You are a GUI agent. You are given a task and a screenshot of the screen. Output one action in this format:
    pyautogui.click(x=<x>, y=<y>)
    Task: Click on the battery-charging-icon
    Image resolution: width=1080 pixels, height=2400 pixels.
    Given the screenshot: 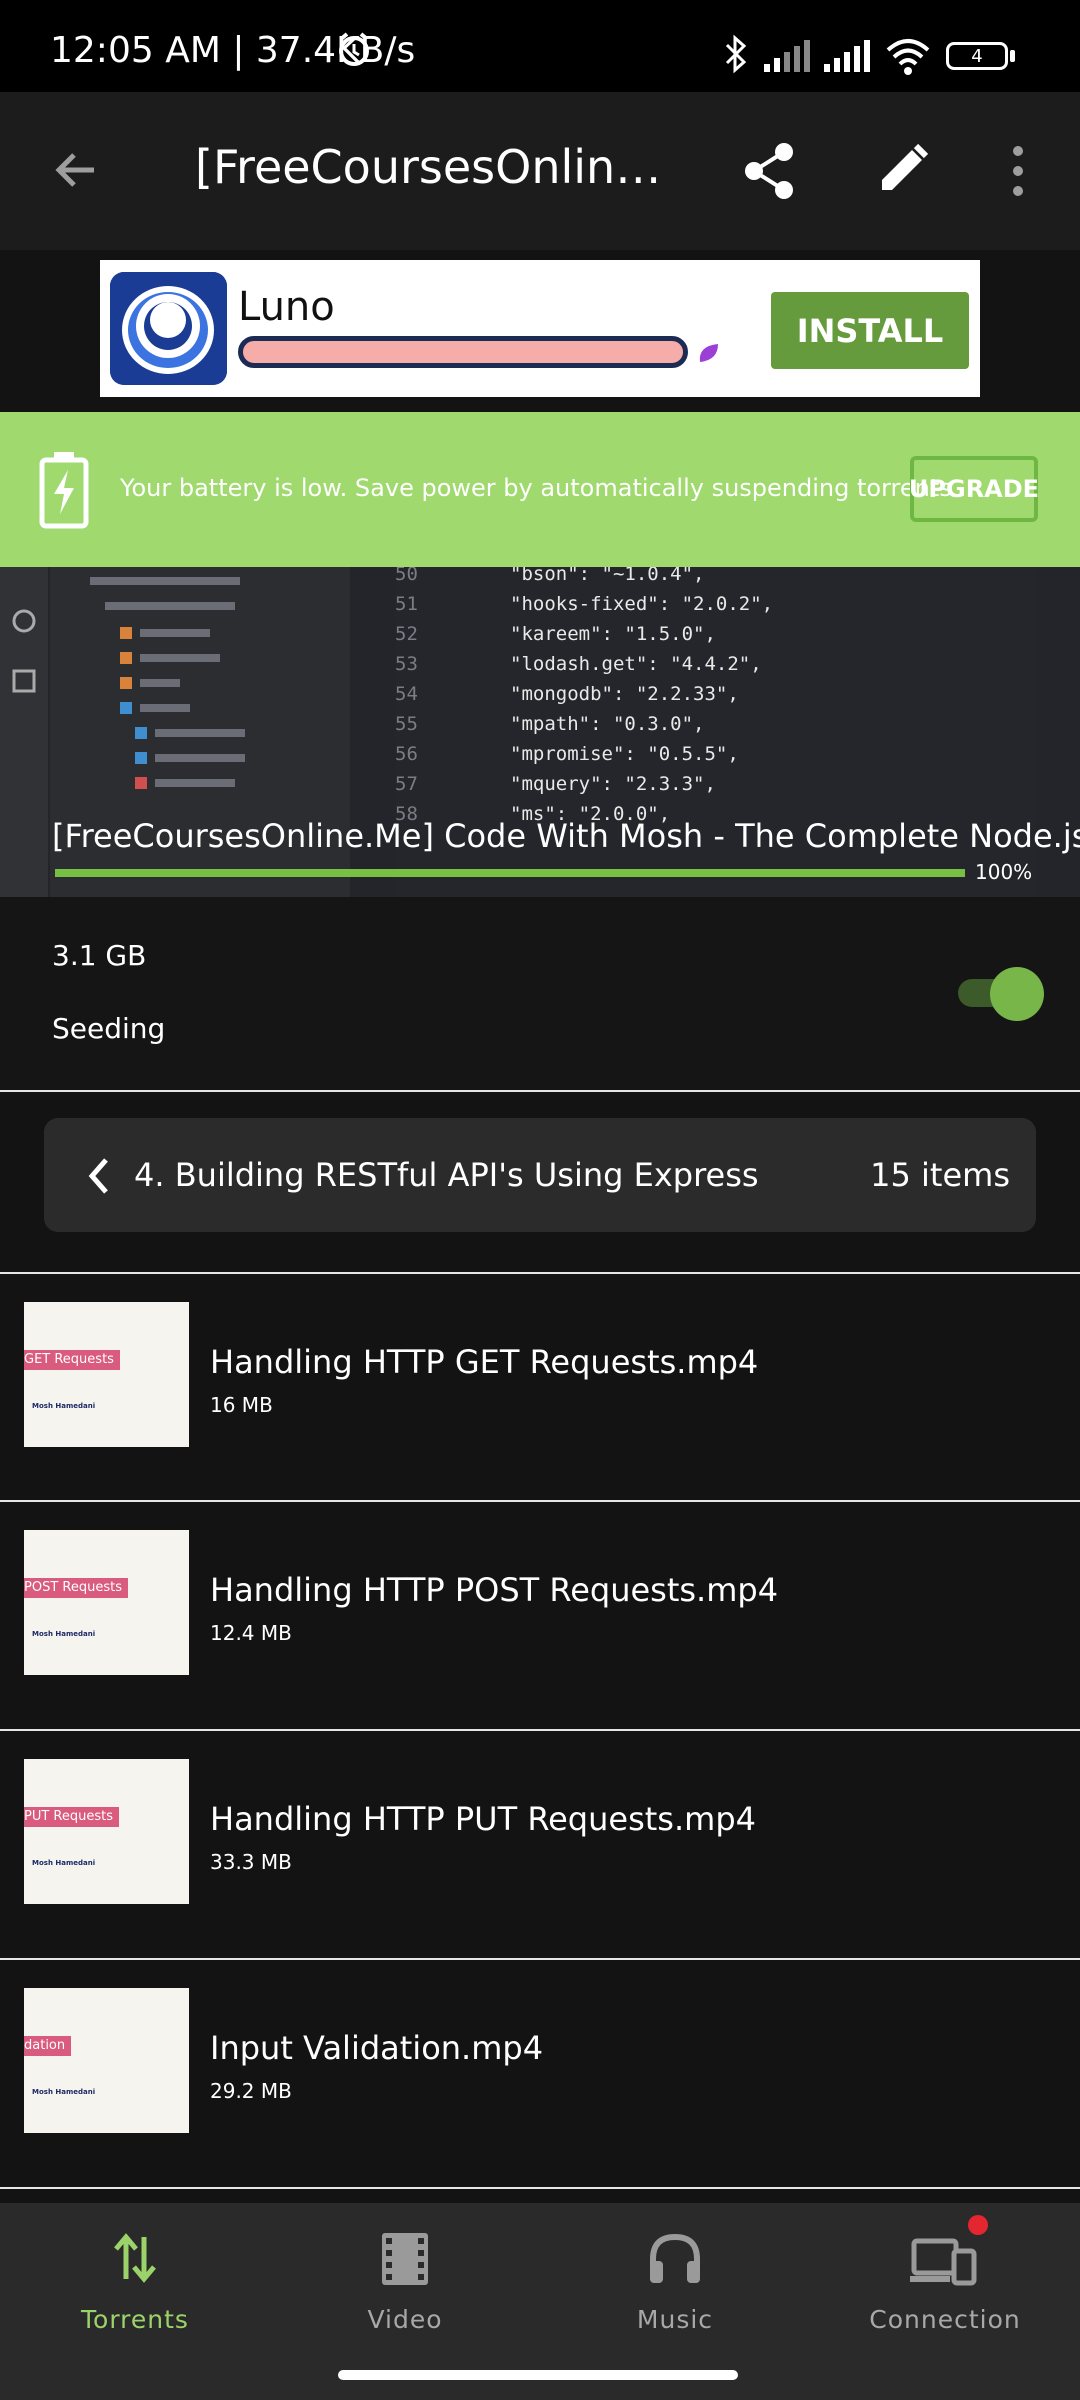 What is the action you would take?
    pyautogui.click(x=64, y=490)
    